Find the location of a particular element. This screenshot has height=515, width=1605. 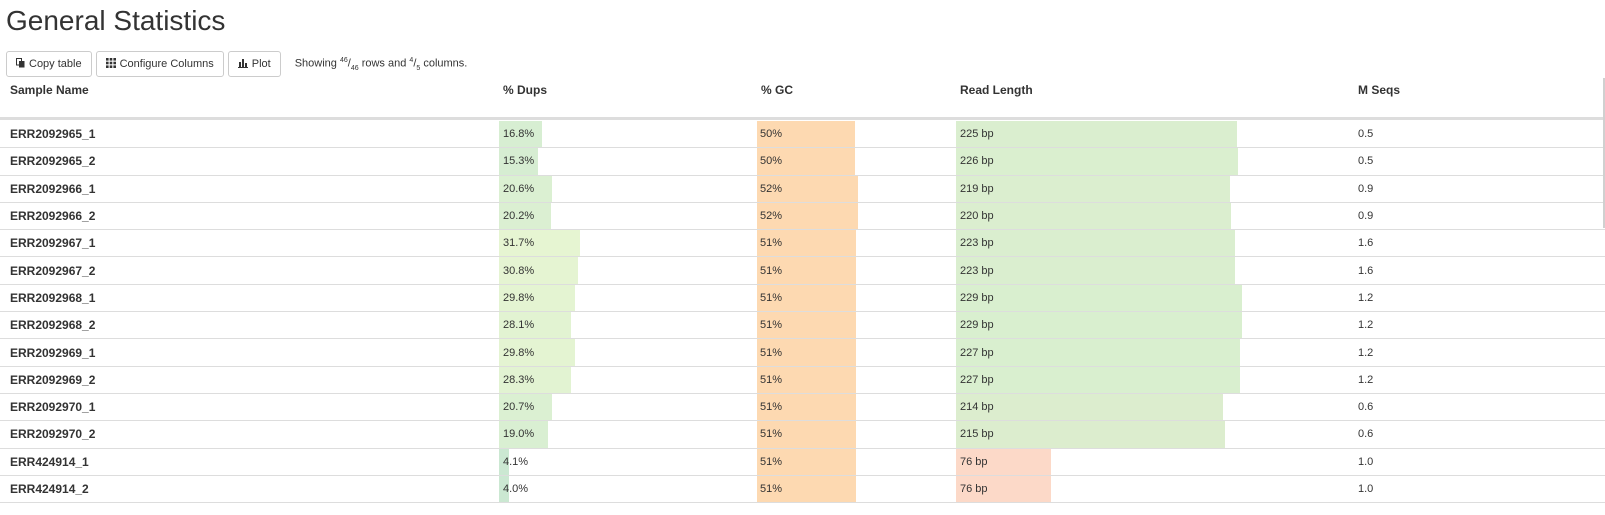

read-length-value: 219 bp is located at coordinates (977, 188).